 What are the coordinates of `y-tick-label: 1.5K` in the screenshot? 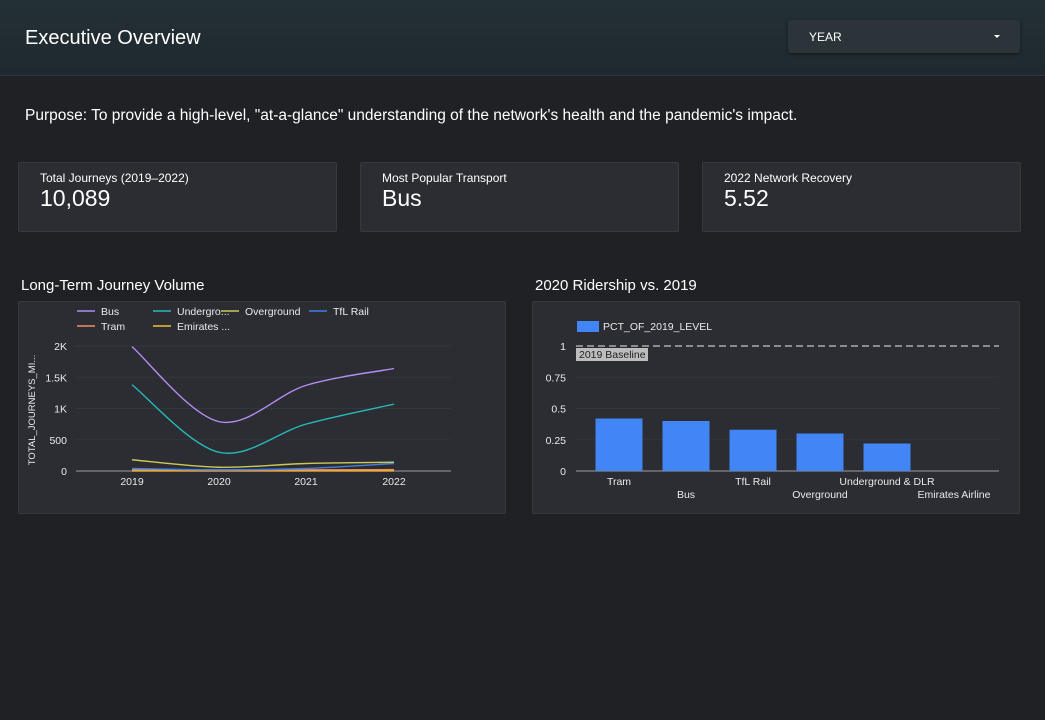 It's located at (56, 378).